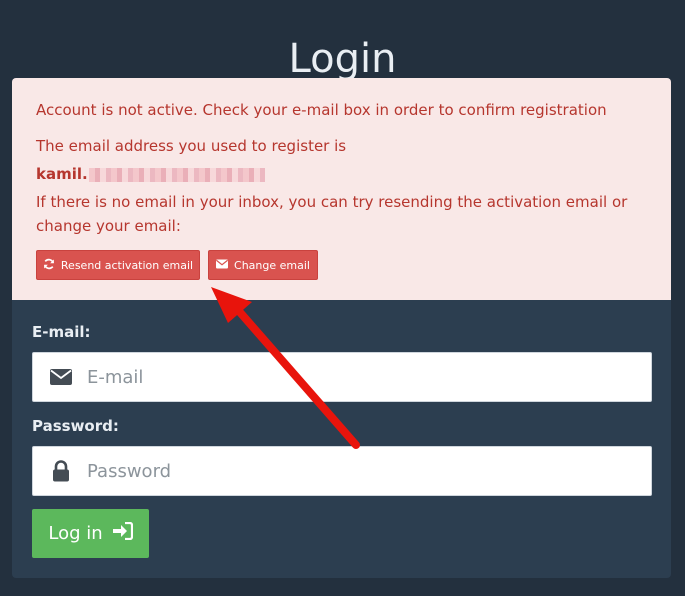 The image size is (685, 596). What do you see at coordinates (357, 377) in the screenshot?
I see `email-input` at bounding box center [357, 377].